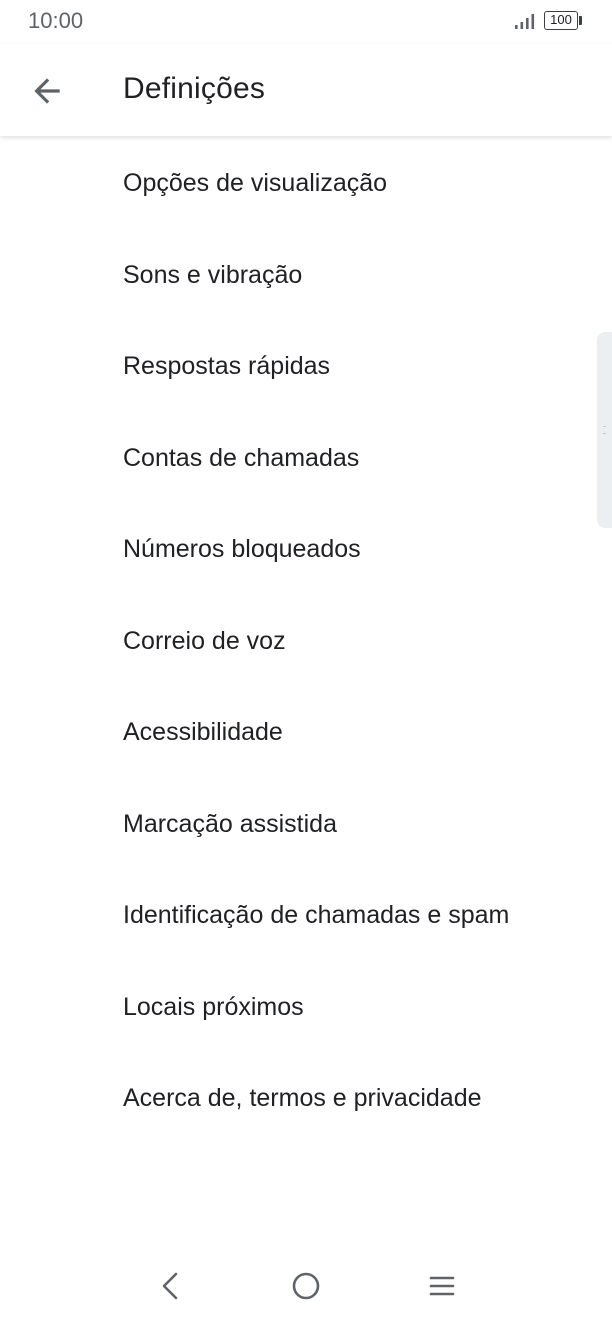 The image size is (612, 1328). Describe the element at coordinates (213, 1006) in the screenshot. I see `settings-item-label: Locais próximos` at that location.